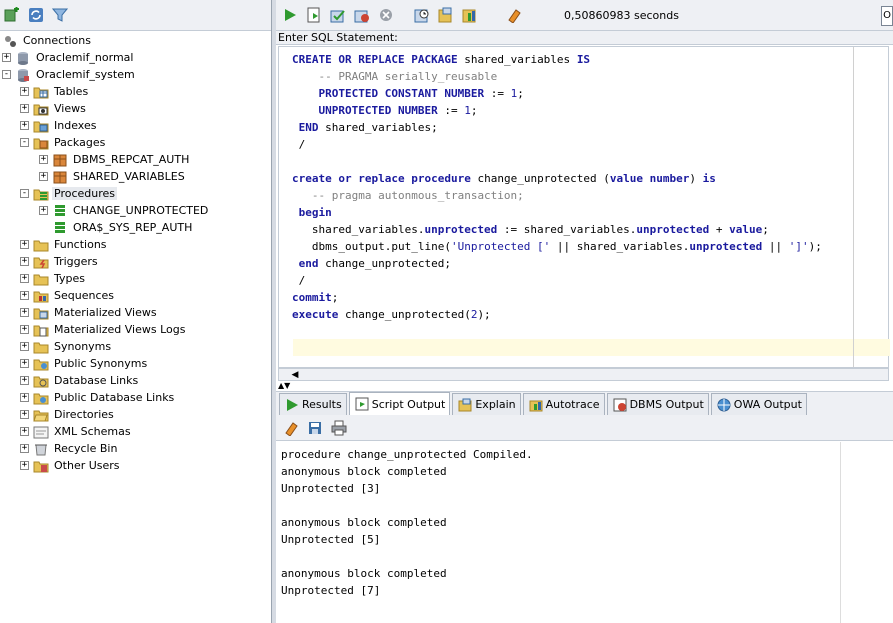  What do you see at coordinates (368, 127) in the screenshot?
I see `code-line: END shared_variables;` at bounding box center [368, 127].